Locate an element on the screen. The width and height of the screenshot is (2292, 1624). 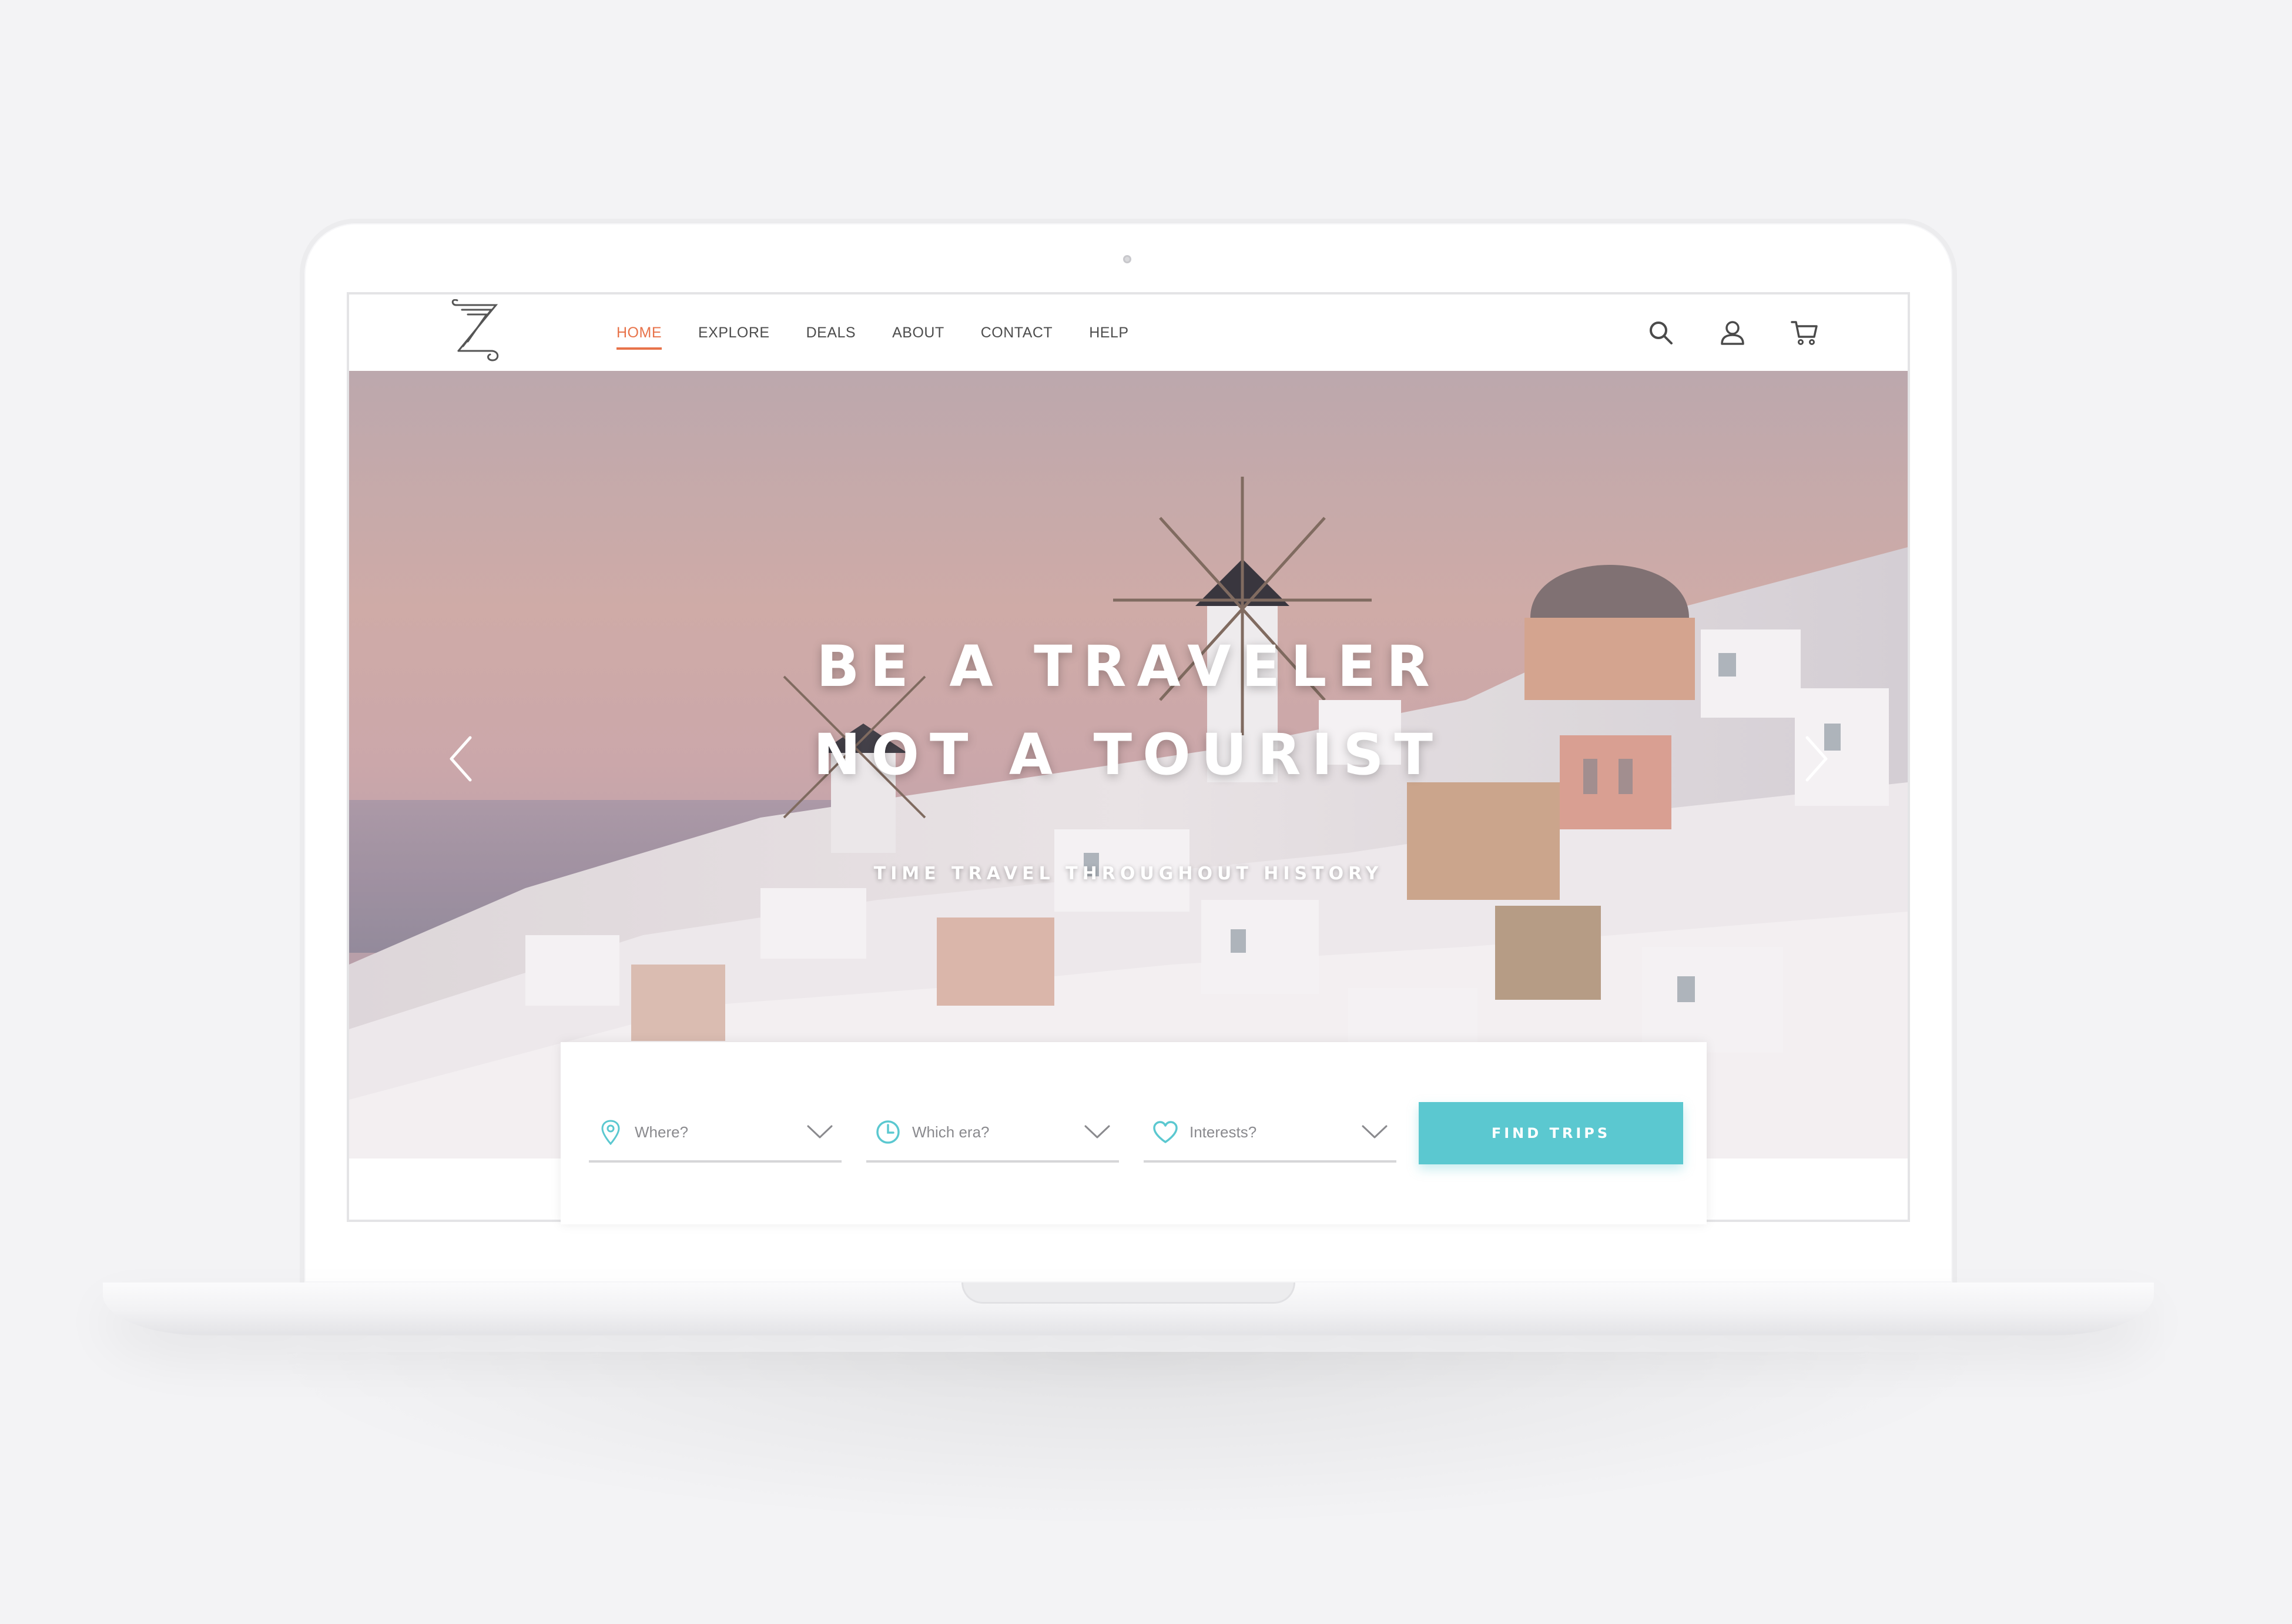
cart-icon is located at coordinates (1805, 333).